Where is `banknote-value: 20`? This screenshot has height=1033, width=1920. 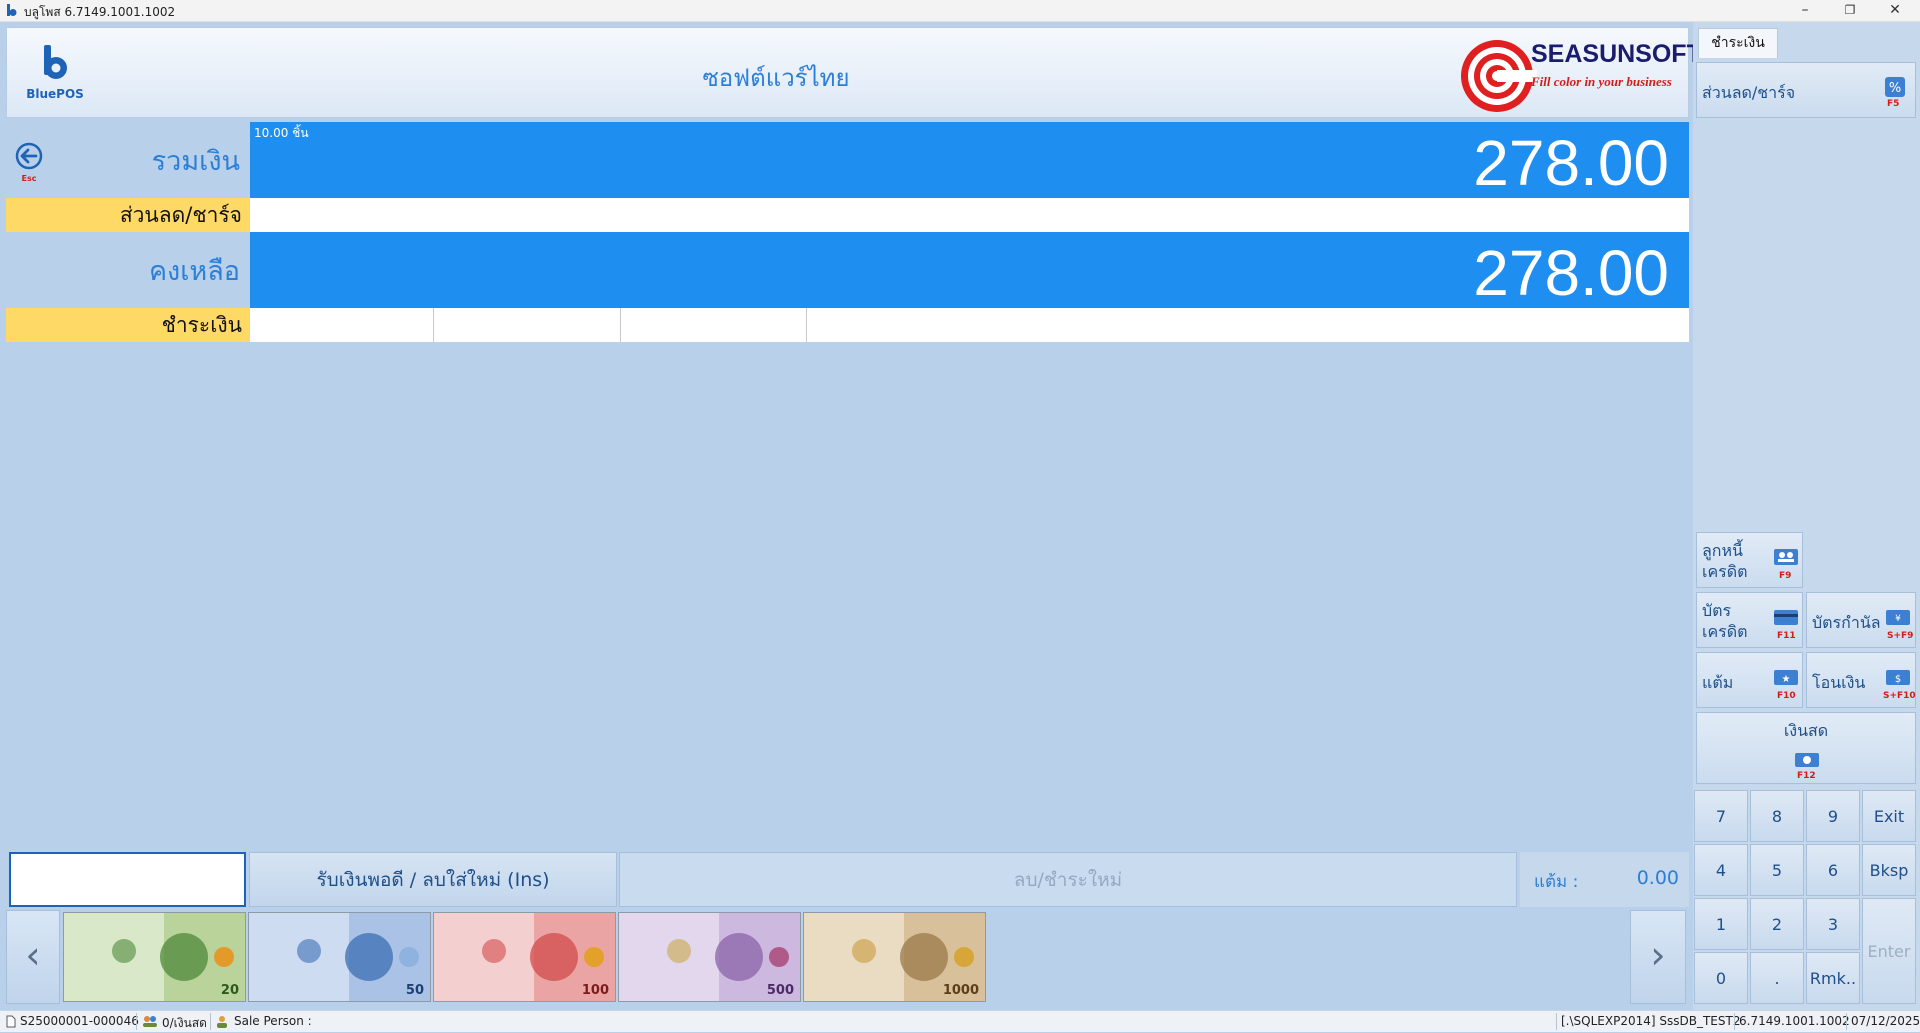 banknote-value: 20 is located at coordinates (229, 990).